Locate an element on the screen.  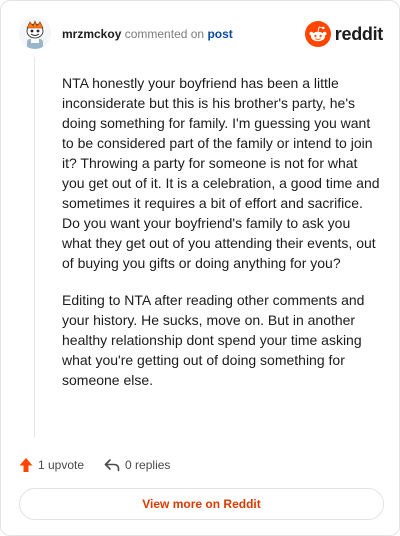
avatar-icon is located at coordinates (35, 33).